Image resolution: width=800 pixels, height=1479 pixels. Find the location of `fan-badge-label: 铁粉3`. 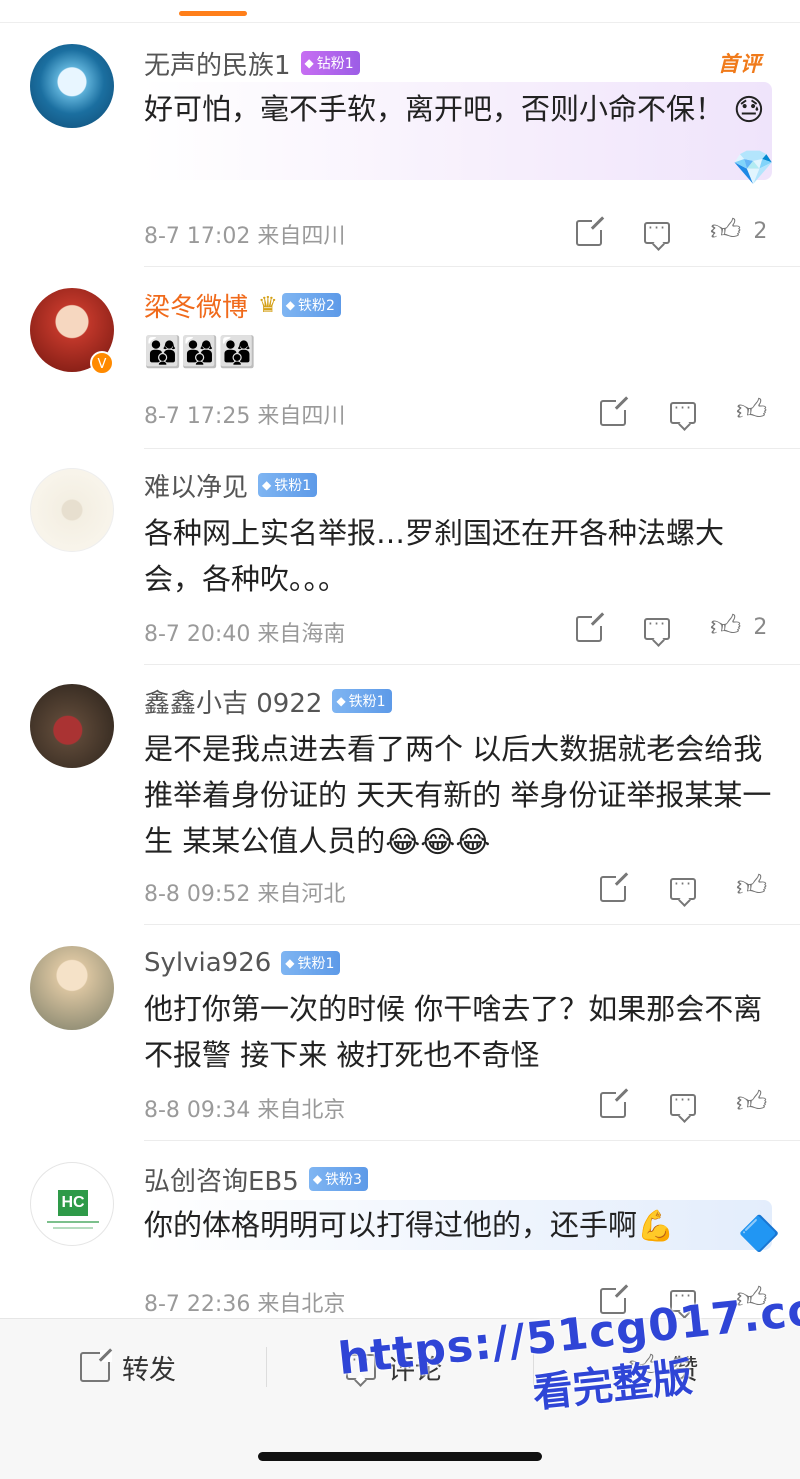

fan-badge-label: 铁粉3 is located at coordinates (343, 1180).